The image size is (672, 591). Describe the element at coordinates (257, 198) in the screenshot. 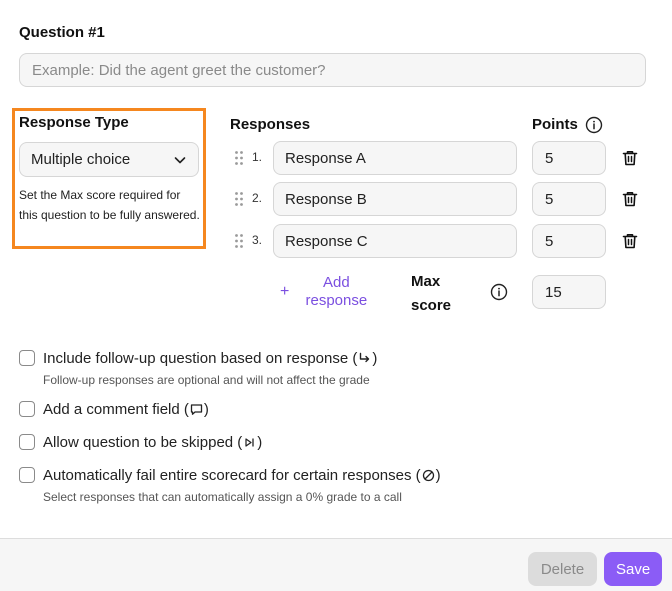

I see `response-number: 2.` at that location.